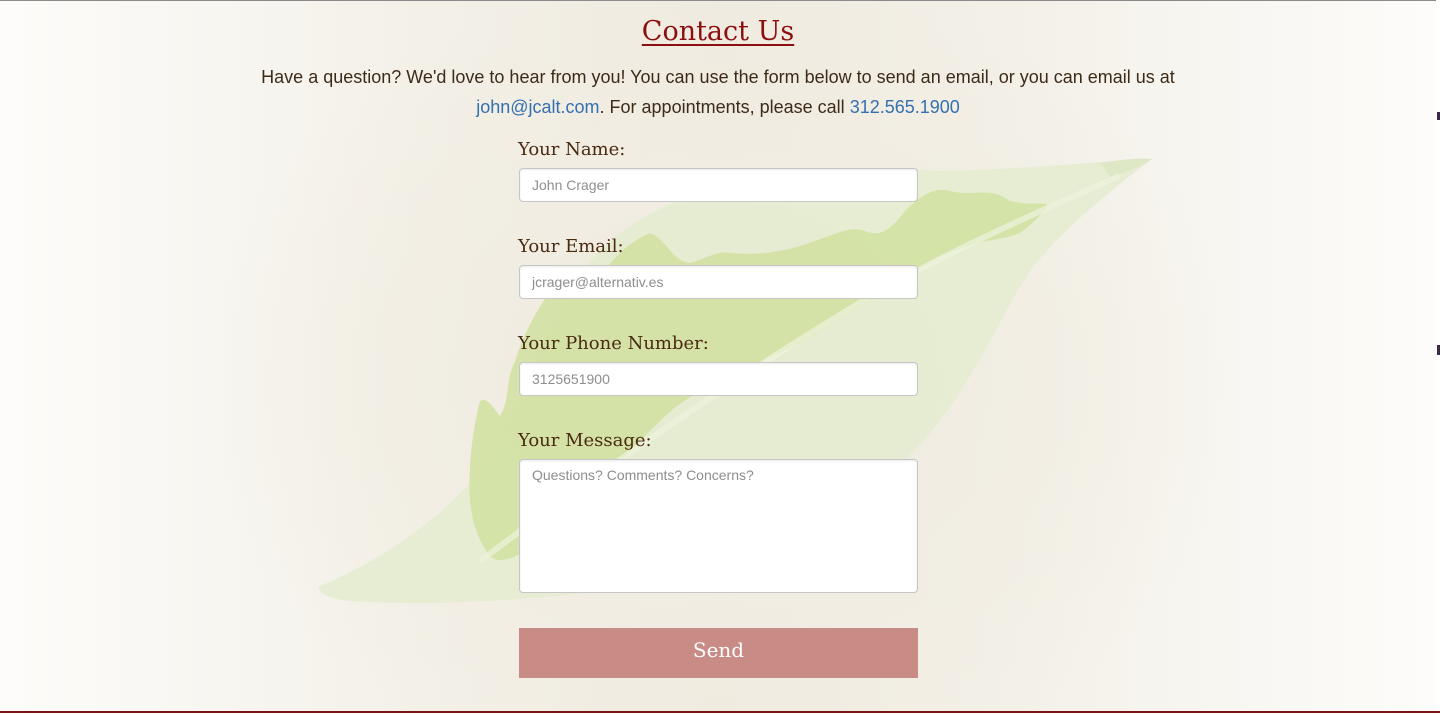 The image size is (1440, 715). Describe the element at coordinates (613, 343) in the screenshot. I see `phone-label: Your Phone Number:` at that location.